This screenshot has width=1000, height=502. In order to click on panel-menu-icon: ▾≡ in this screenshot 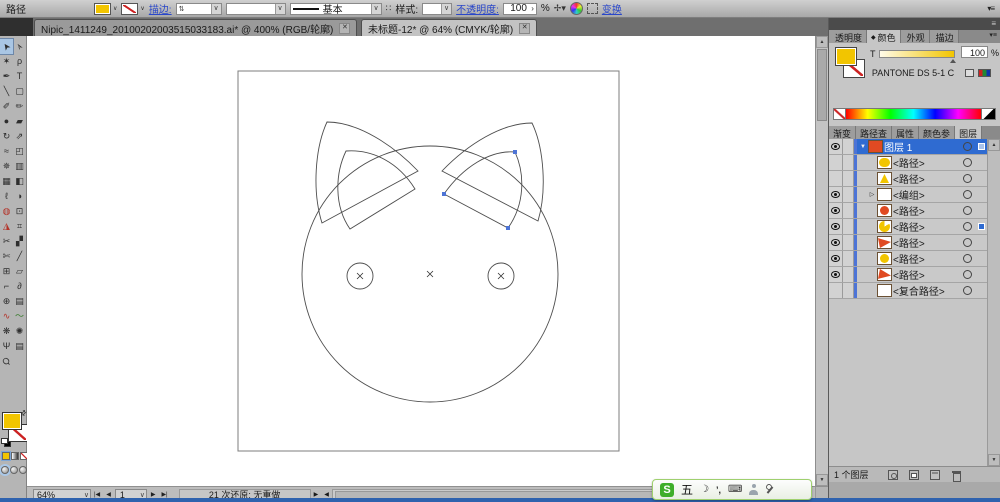, I will do `click(993, 36)`.